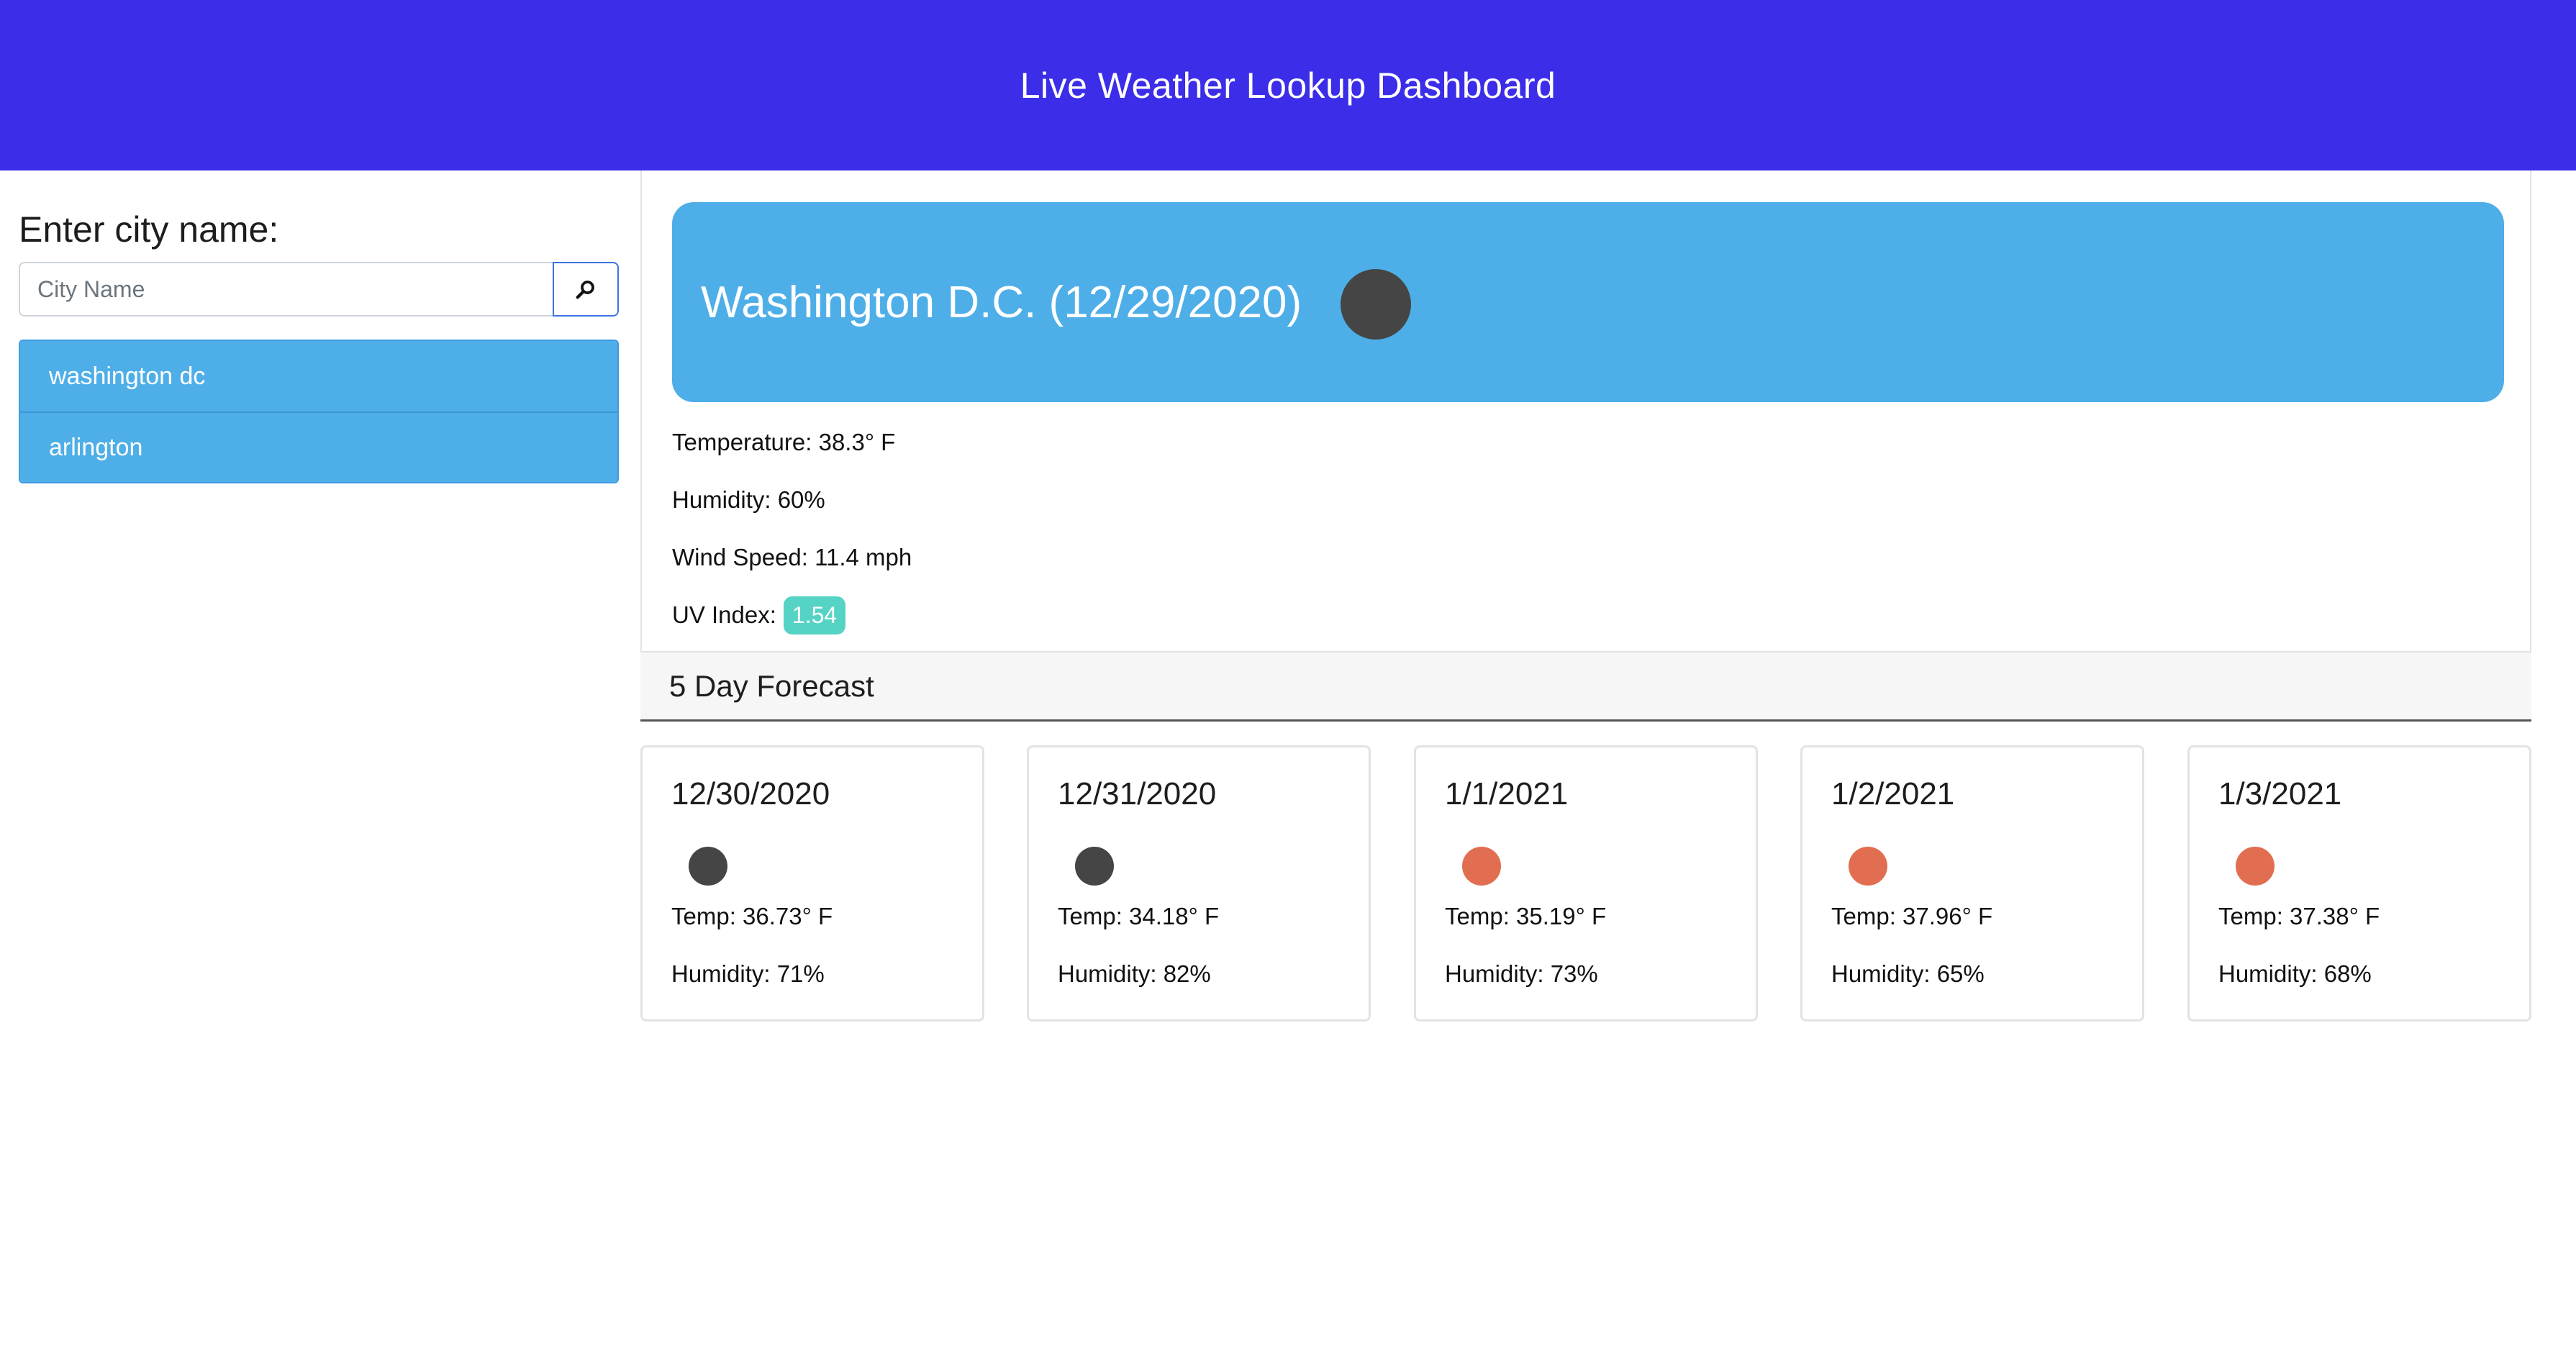  What do you see at coordinates (2280, 793) in the screenshot?
I see `forecast-date: 1/3/2021` at bounding box center [2280, 793].